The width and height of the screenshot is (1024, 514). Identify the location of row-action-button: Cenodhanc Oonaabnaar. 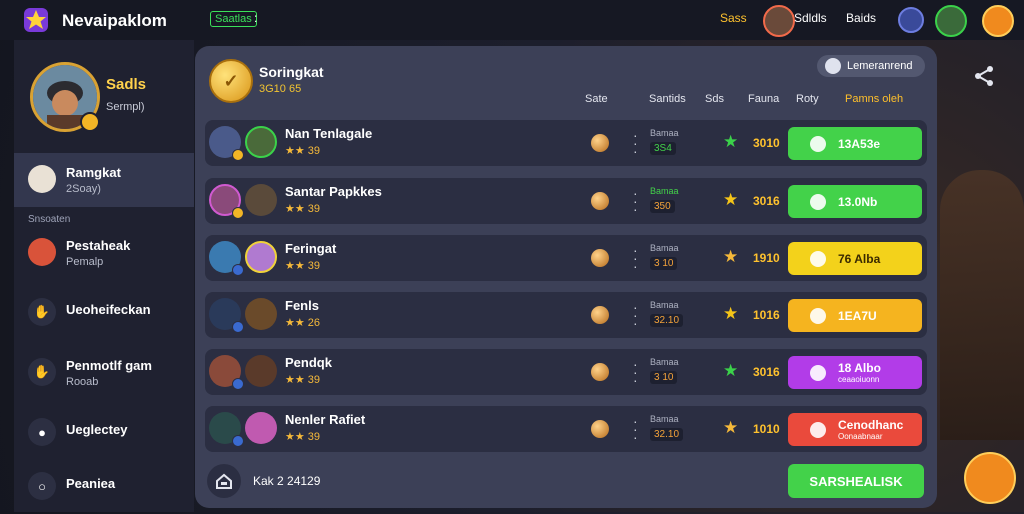
(855, 429).